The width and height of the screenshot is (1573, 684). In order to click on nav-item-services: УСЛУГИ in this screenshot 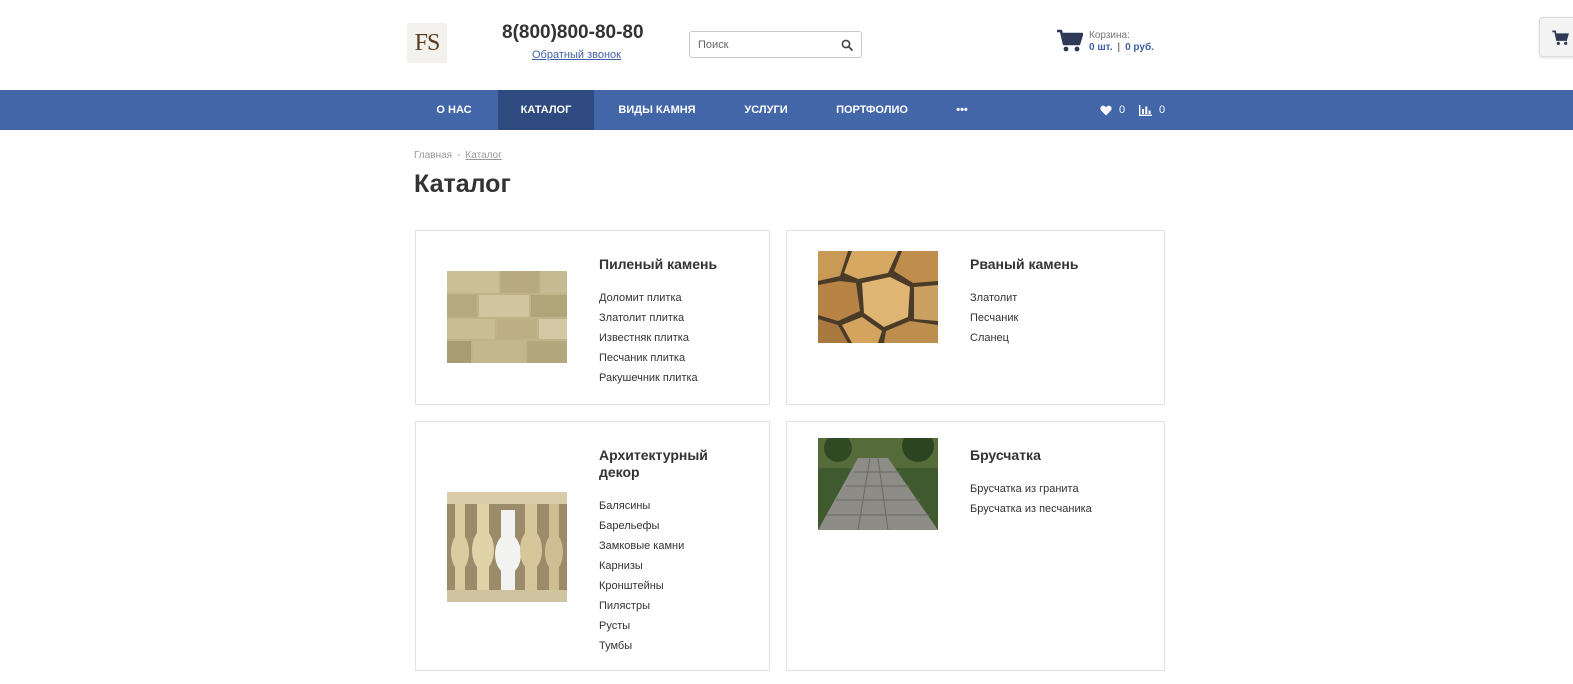, I will do `click(766, 110)`.